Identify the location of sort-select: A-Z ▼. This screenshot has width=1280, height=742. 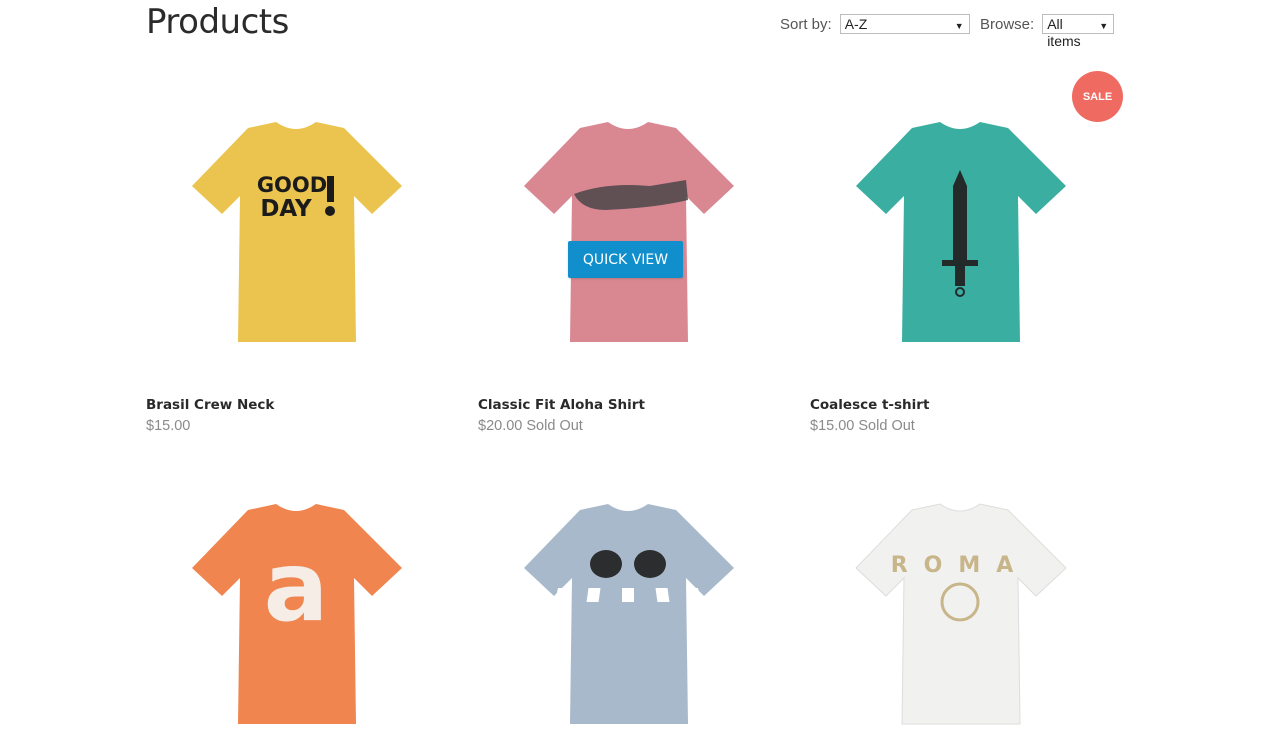
(904, 24).